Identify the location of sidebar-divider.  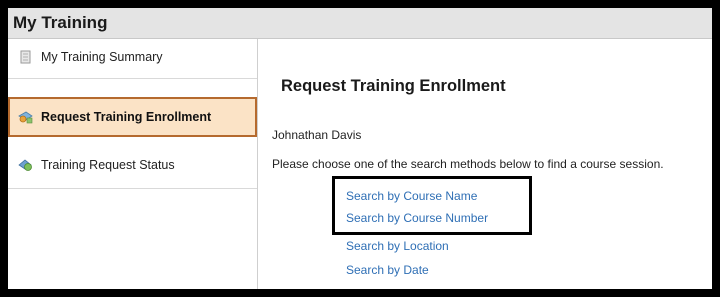
(132, 188).